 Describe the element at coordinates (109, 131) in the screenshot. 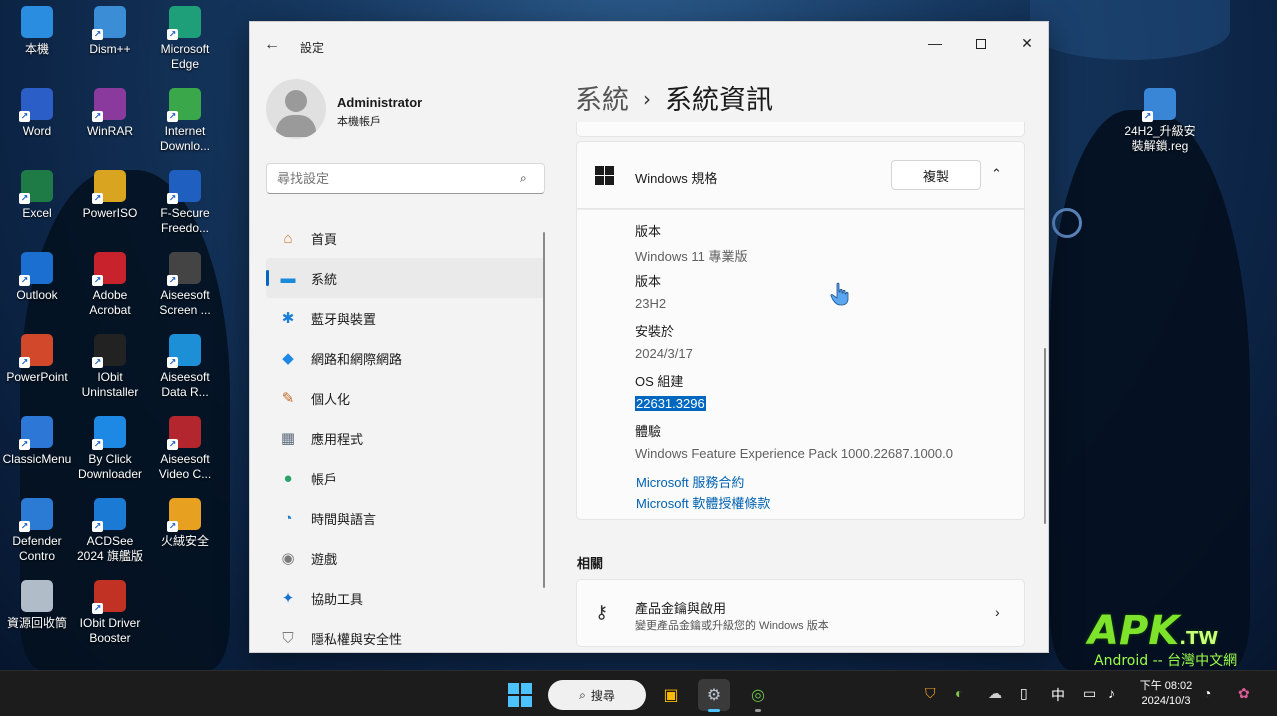

I see `desktop-icon-label: WinRAR` at that location.